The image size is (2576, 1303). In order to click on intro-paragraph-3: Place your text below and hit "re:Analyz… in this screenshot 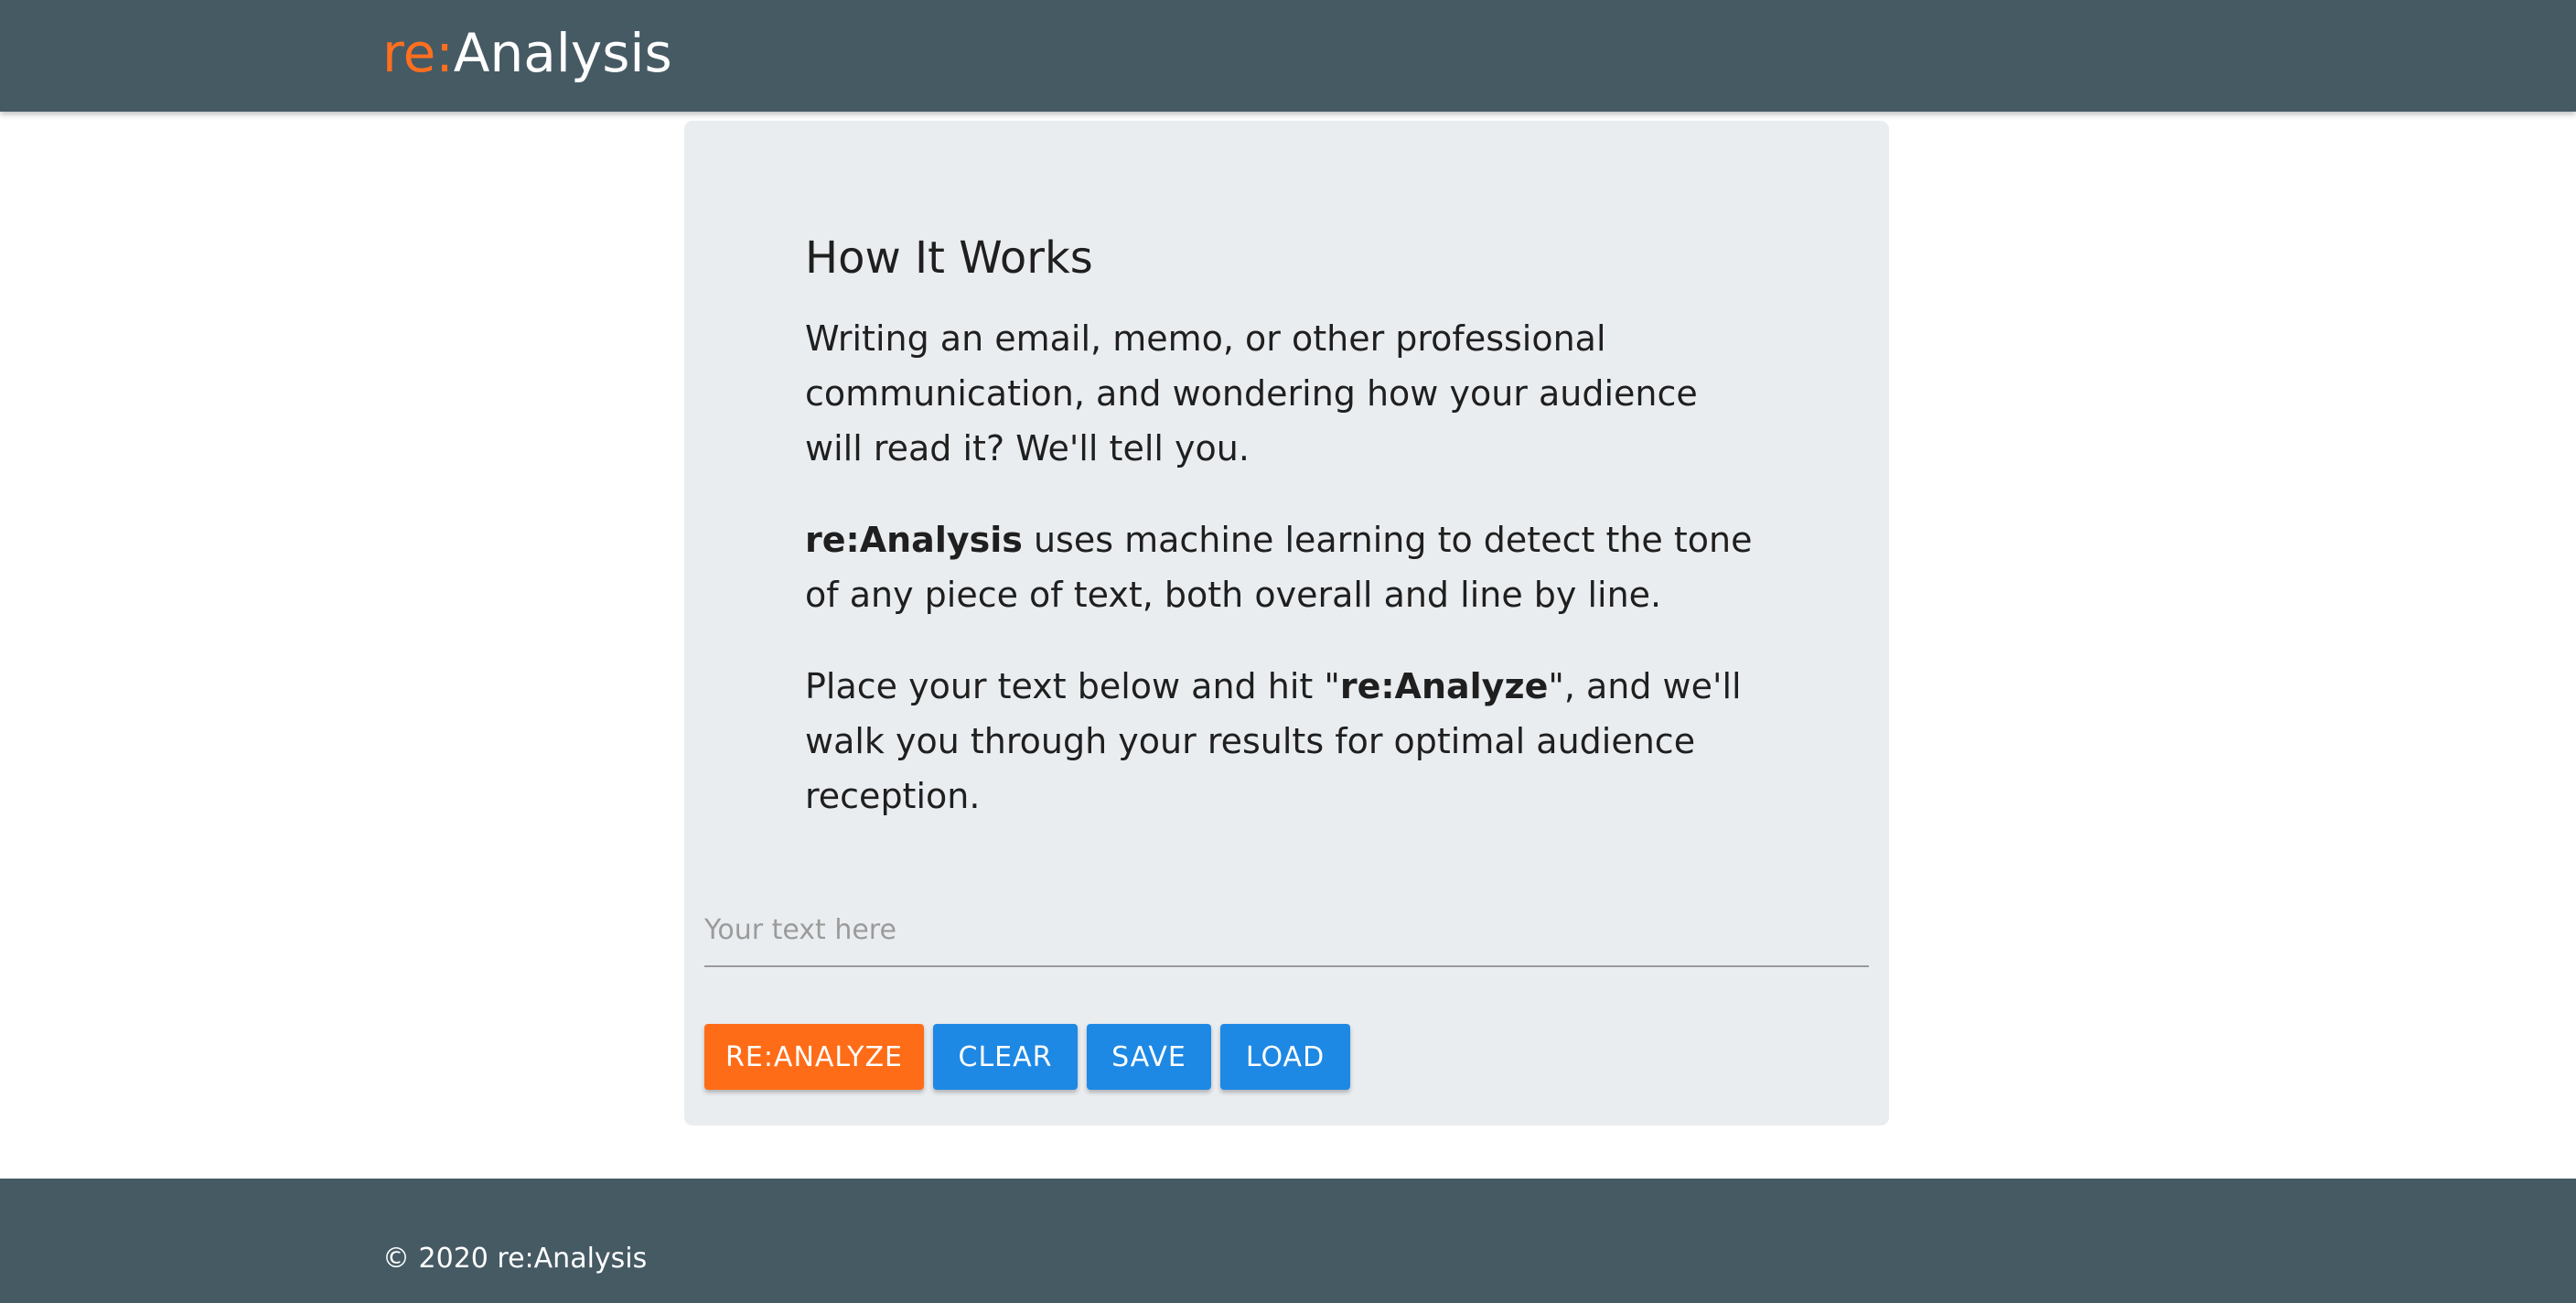, I will do `click(1281, 741)`.